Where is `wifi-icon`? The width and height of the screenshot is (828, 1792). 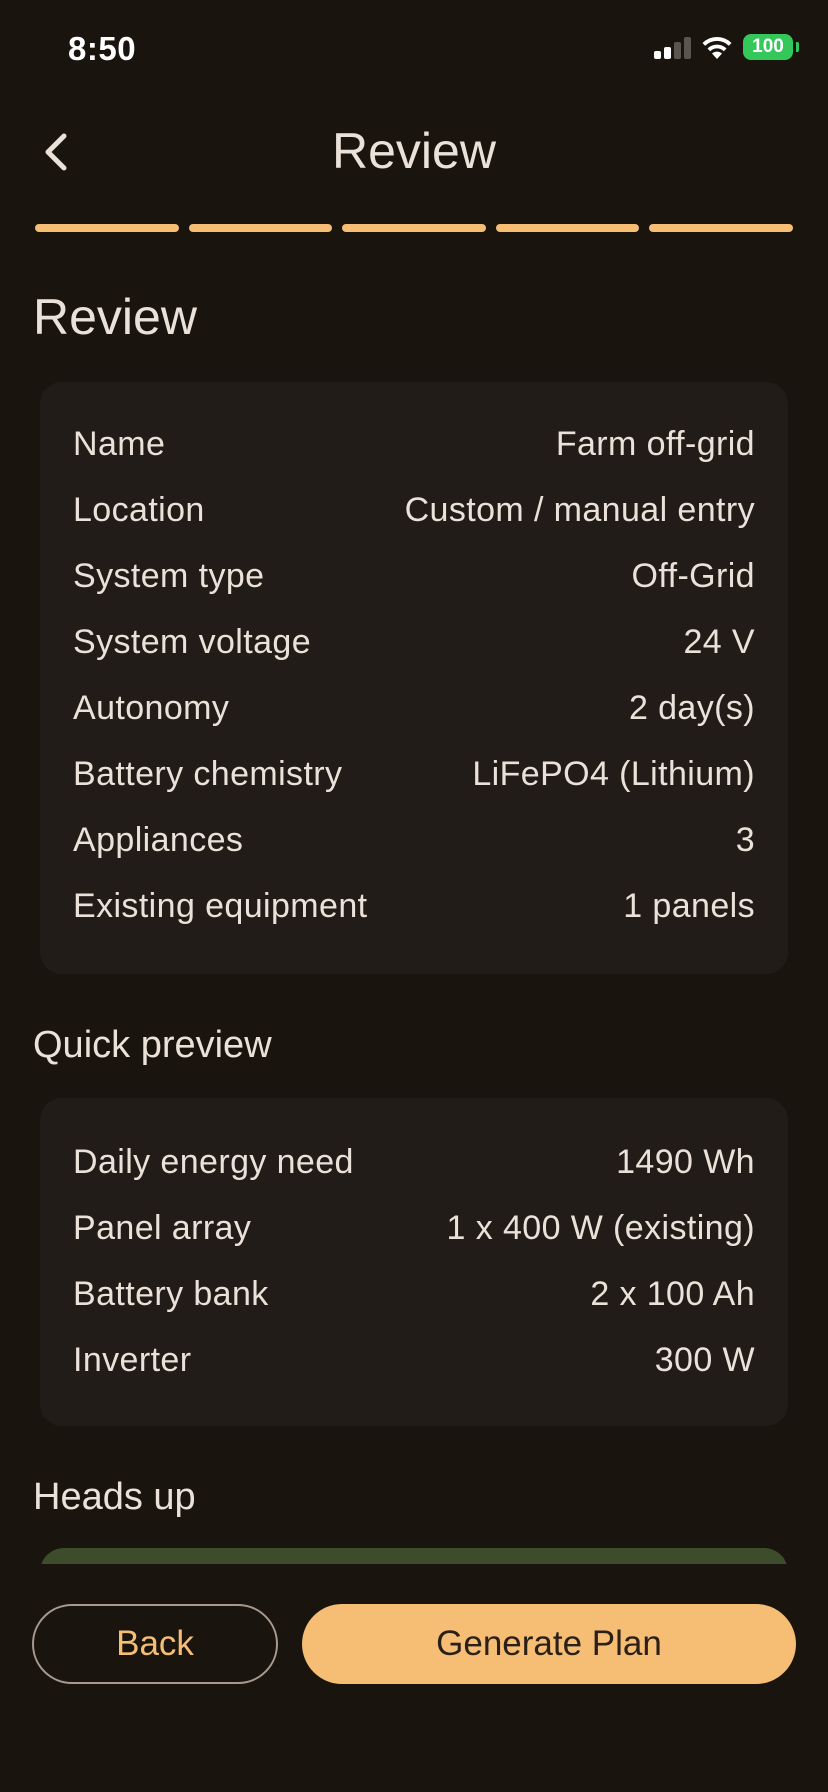 wifi-icon is located at coordinates (717, 47).